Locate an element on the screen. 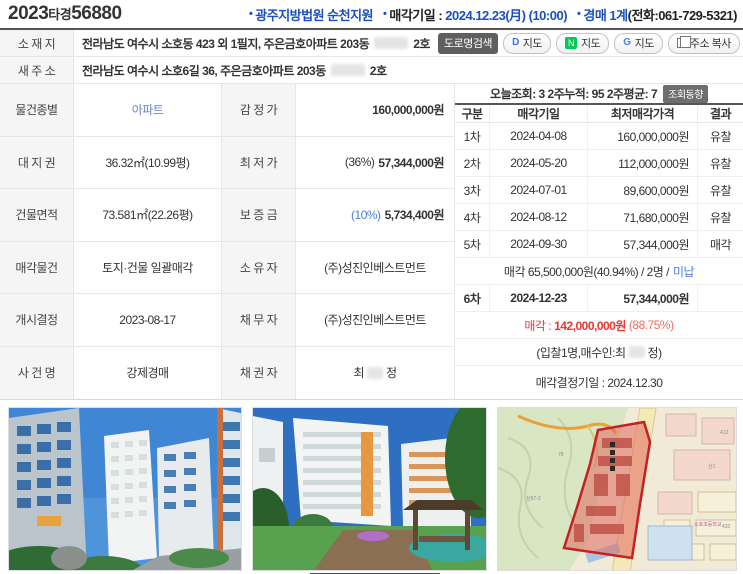 Image resolution: width=743 pixels, height=574 pixels. auction-row-4: 4차 2024-08-12 71,680,000원 유찰 is located at coordinates (599, 217).